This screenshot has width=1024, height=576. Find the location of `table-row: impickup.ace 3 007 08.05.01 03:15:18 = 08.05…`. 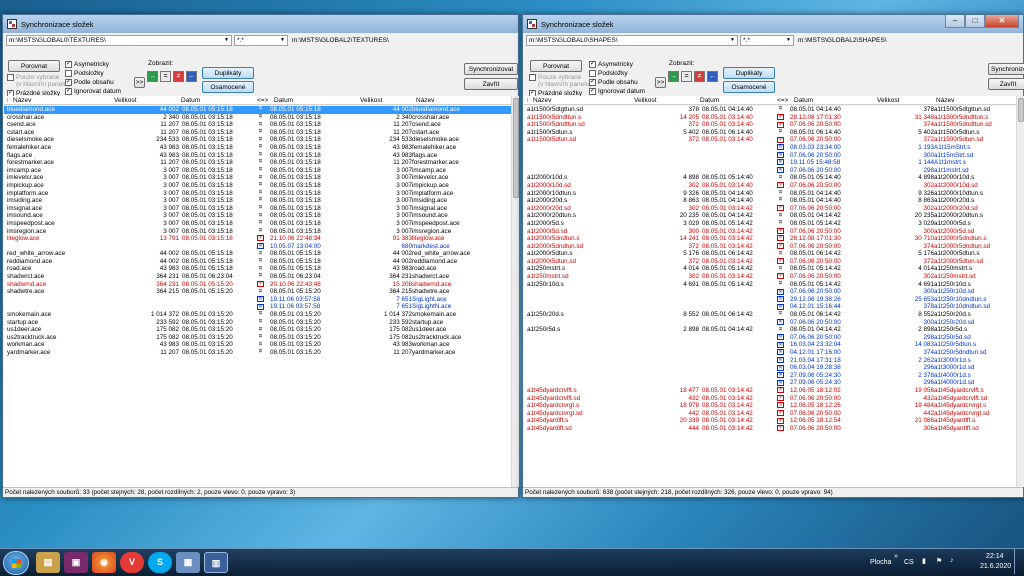

table-row: impickup.ace 3 007 08.05.01 03:15:18 = 08.05… is located at coordinates (257, 186).